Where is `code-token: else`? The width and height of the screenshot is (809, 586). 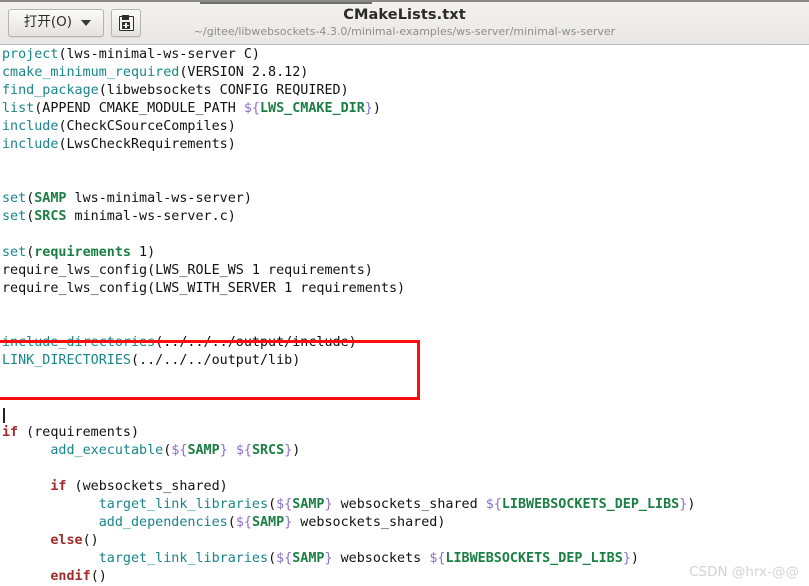 code-token: else is located at coordinates (66, 540).